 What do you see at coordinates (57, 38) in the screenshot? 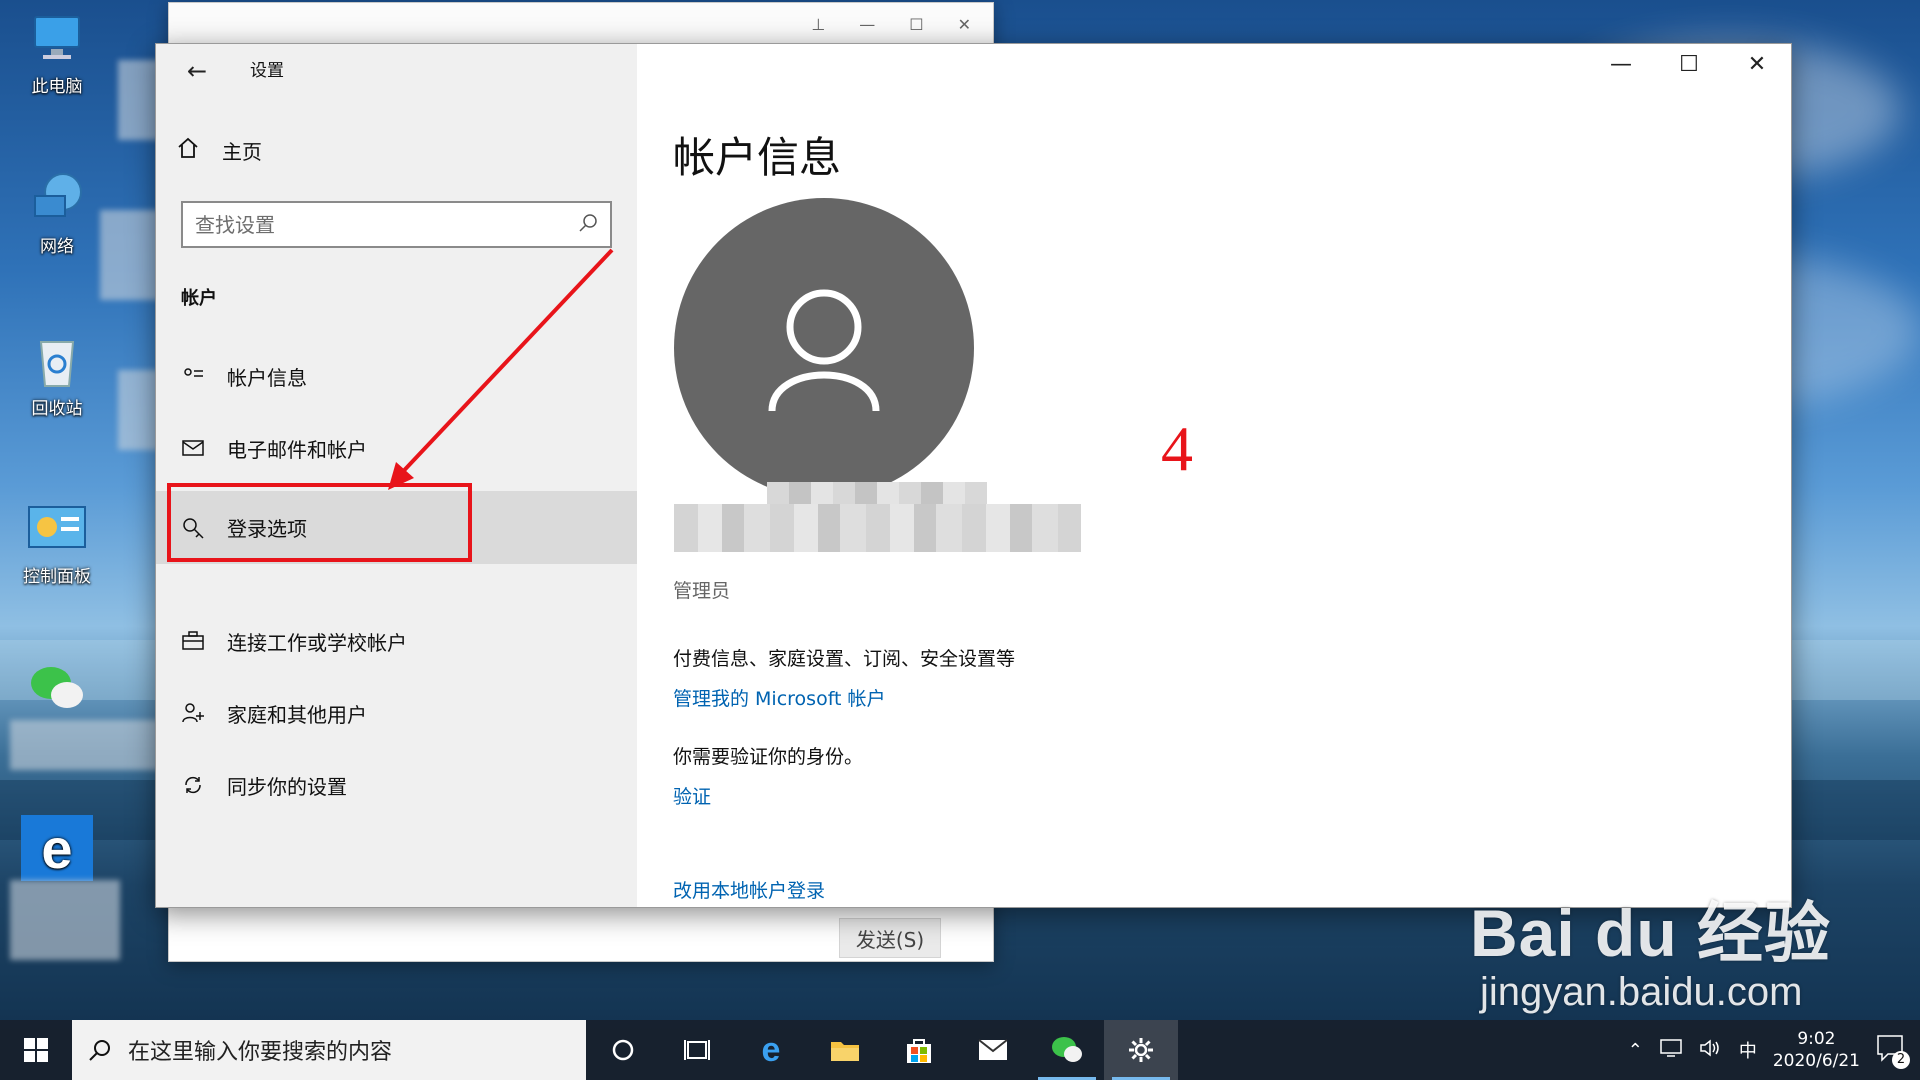
I see `computer-icon` at bounding box center [57, 38].